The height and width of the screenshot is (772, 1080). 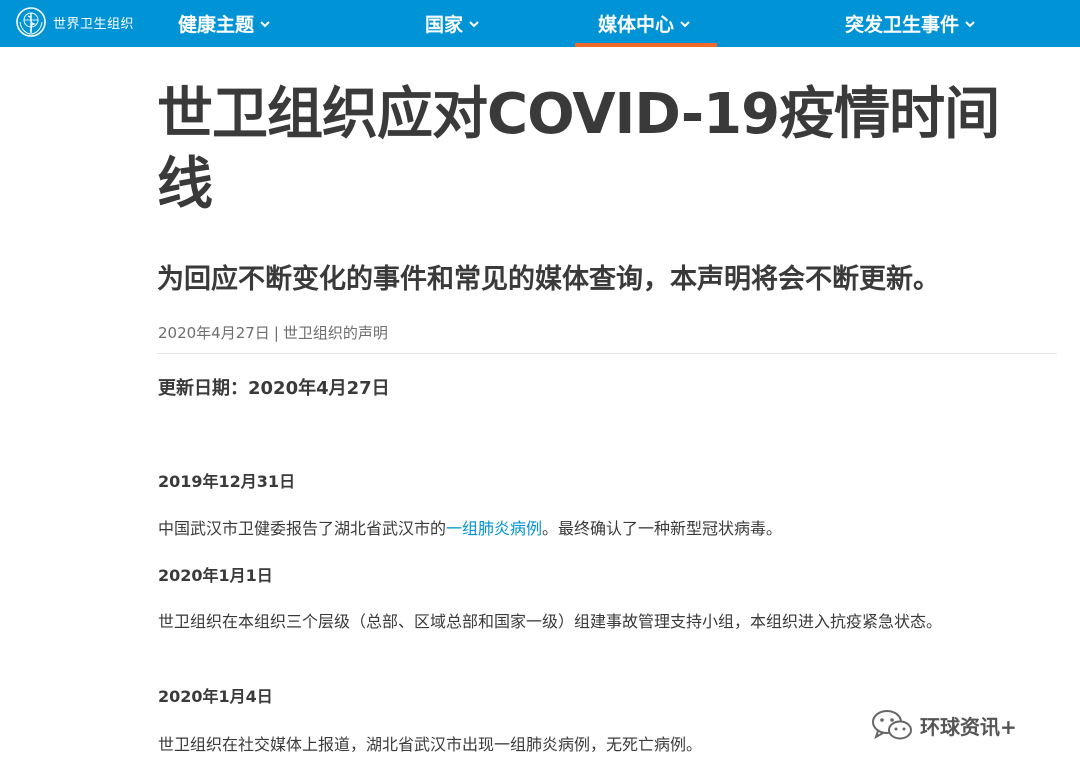 I want to click on page-title: 世卫组织应对COVID-19疫情时间线, so click(x=578, y=149).